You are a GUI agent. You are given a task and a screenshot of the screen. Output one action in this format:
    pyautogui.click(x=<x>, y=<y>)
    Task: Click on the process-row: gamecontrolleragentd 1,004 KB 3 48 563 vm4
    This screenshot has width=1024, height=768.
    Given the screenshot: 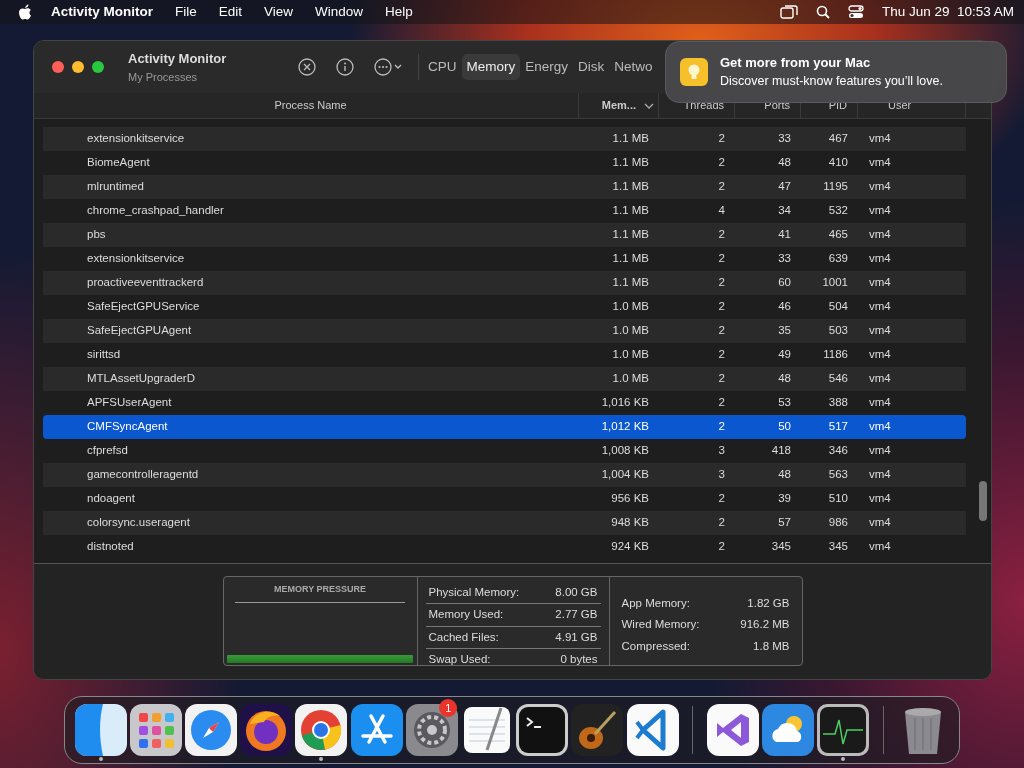 What is the action you would take?
    pyautogui.click(x=504, y=475)
    